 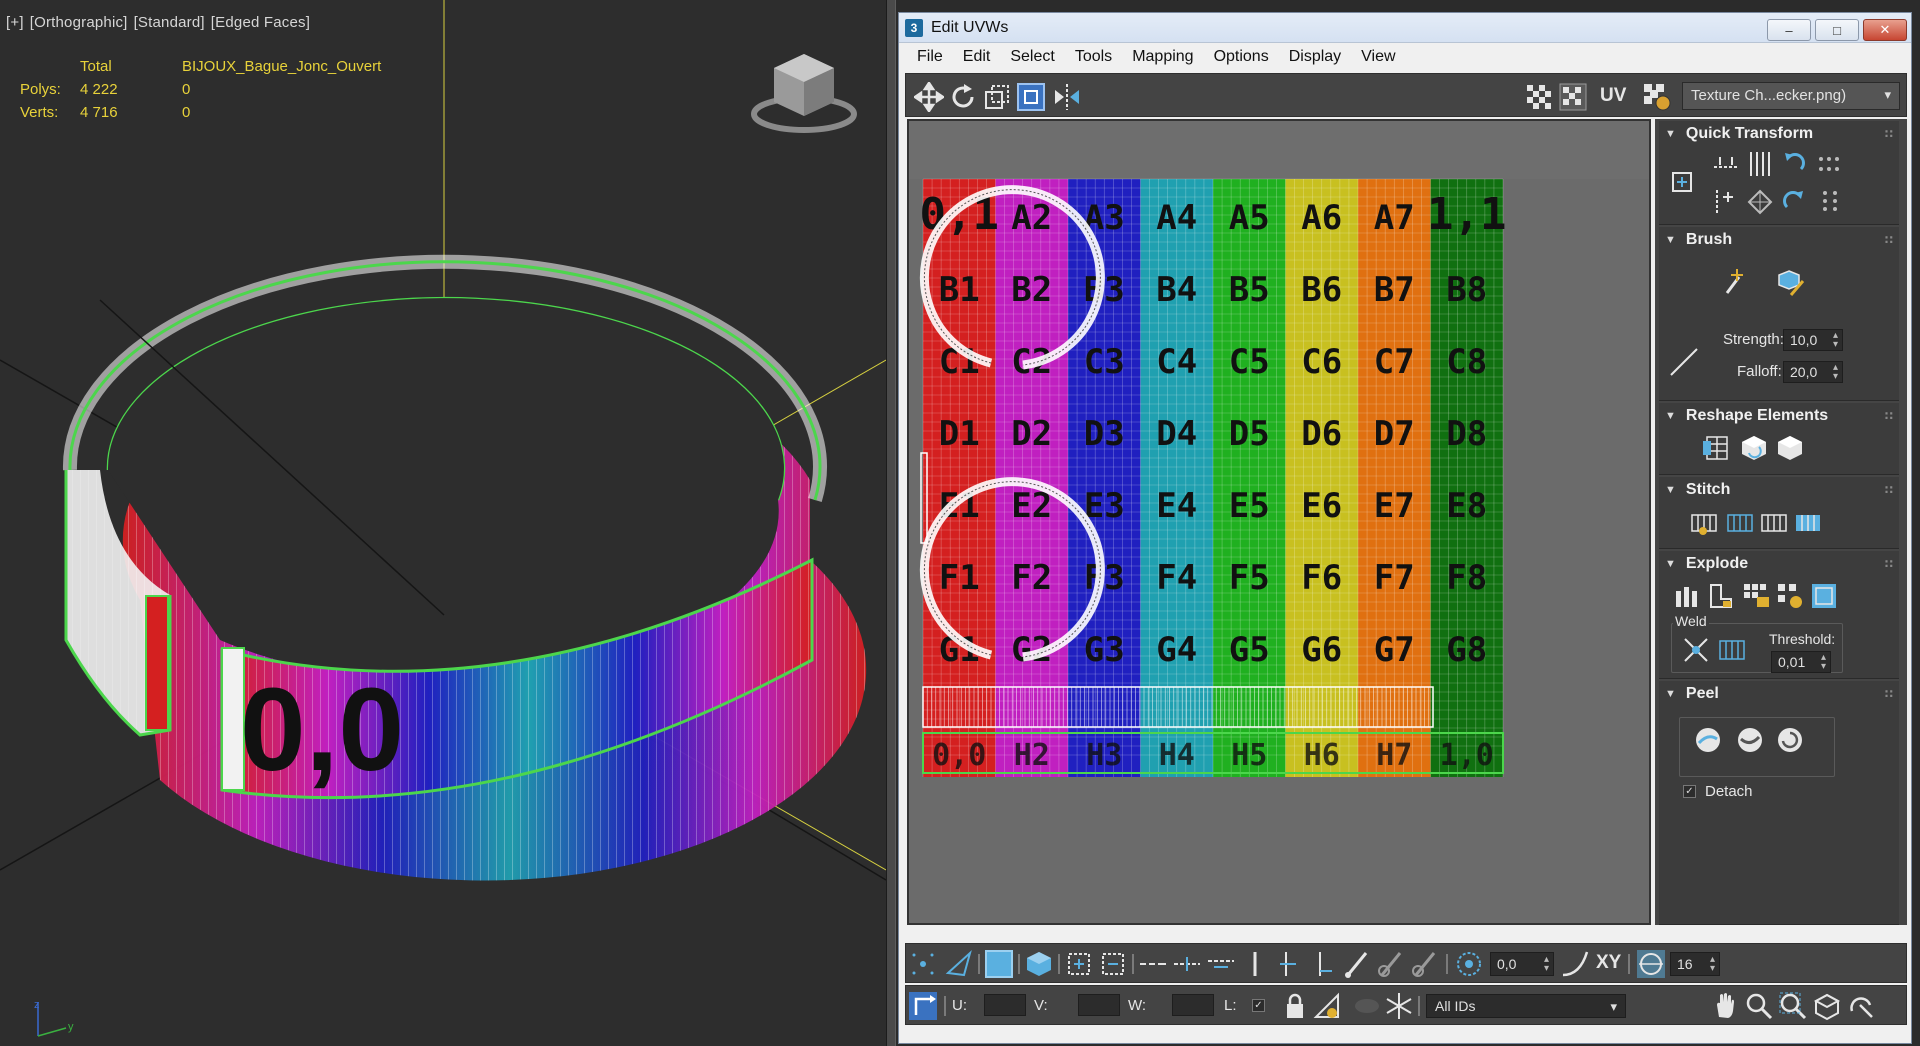 I want to click on flatten-icon, so click(x=1756, y=596).